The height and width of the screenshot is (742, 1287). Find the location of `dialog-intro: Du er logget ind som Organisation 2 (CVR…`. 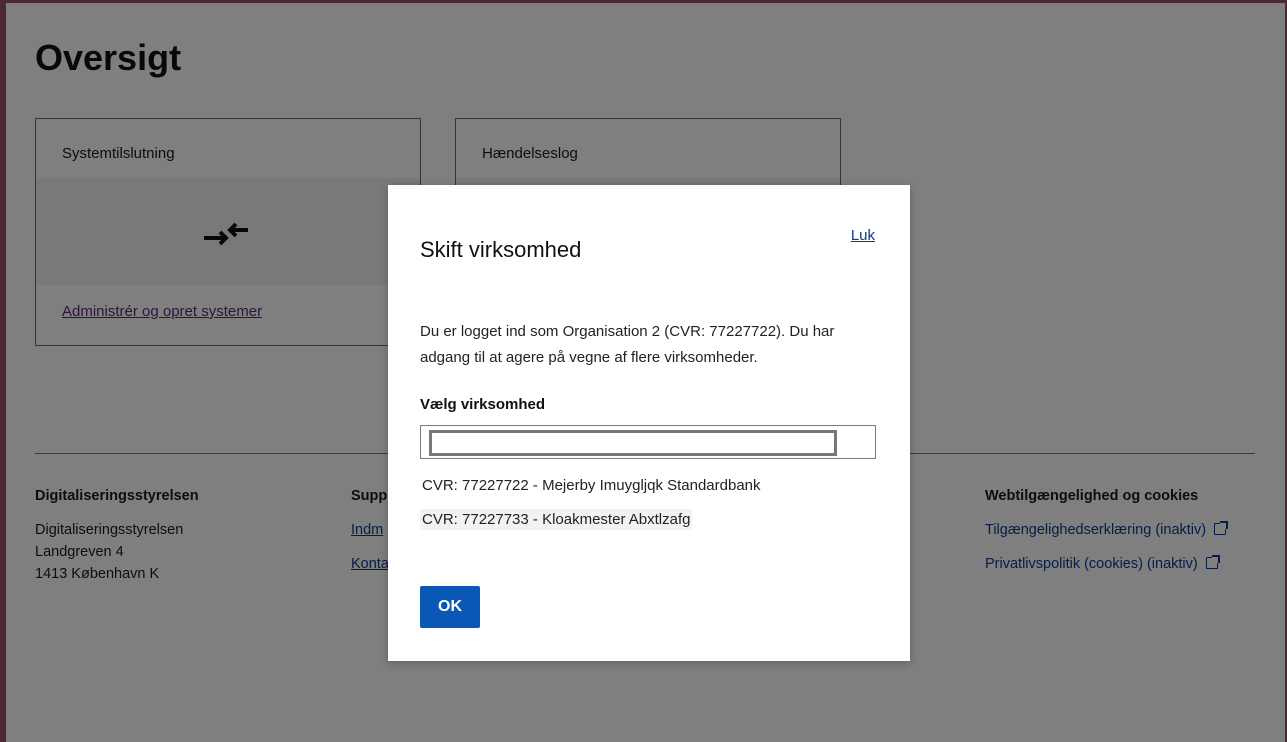

dialog-intro: Du er logget ind som Organisation 2 (CVR… is located at coordinates (627, 344).